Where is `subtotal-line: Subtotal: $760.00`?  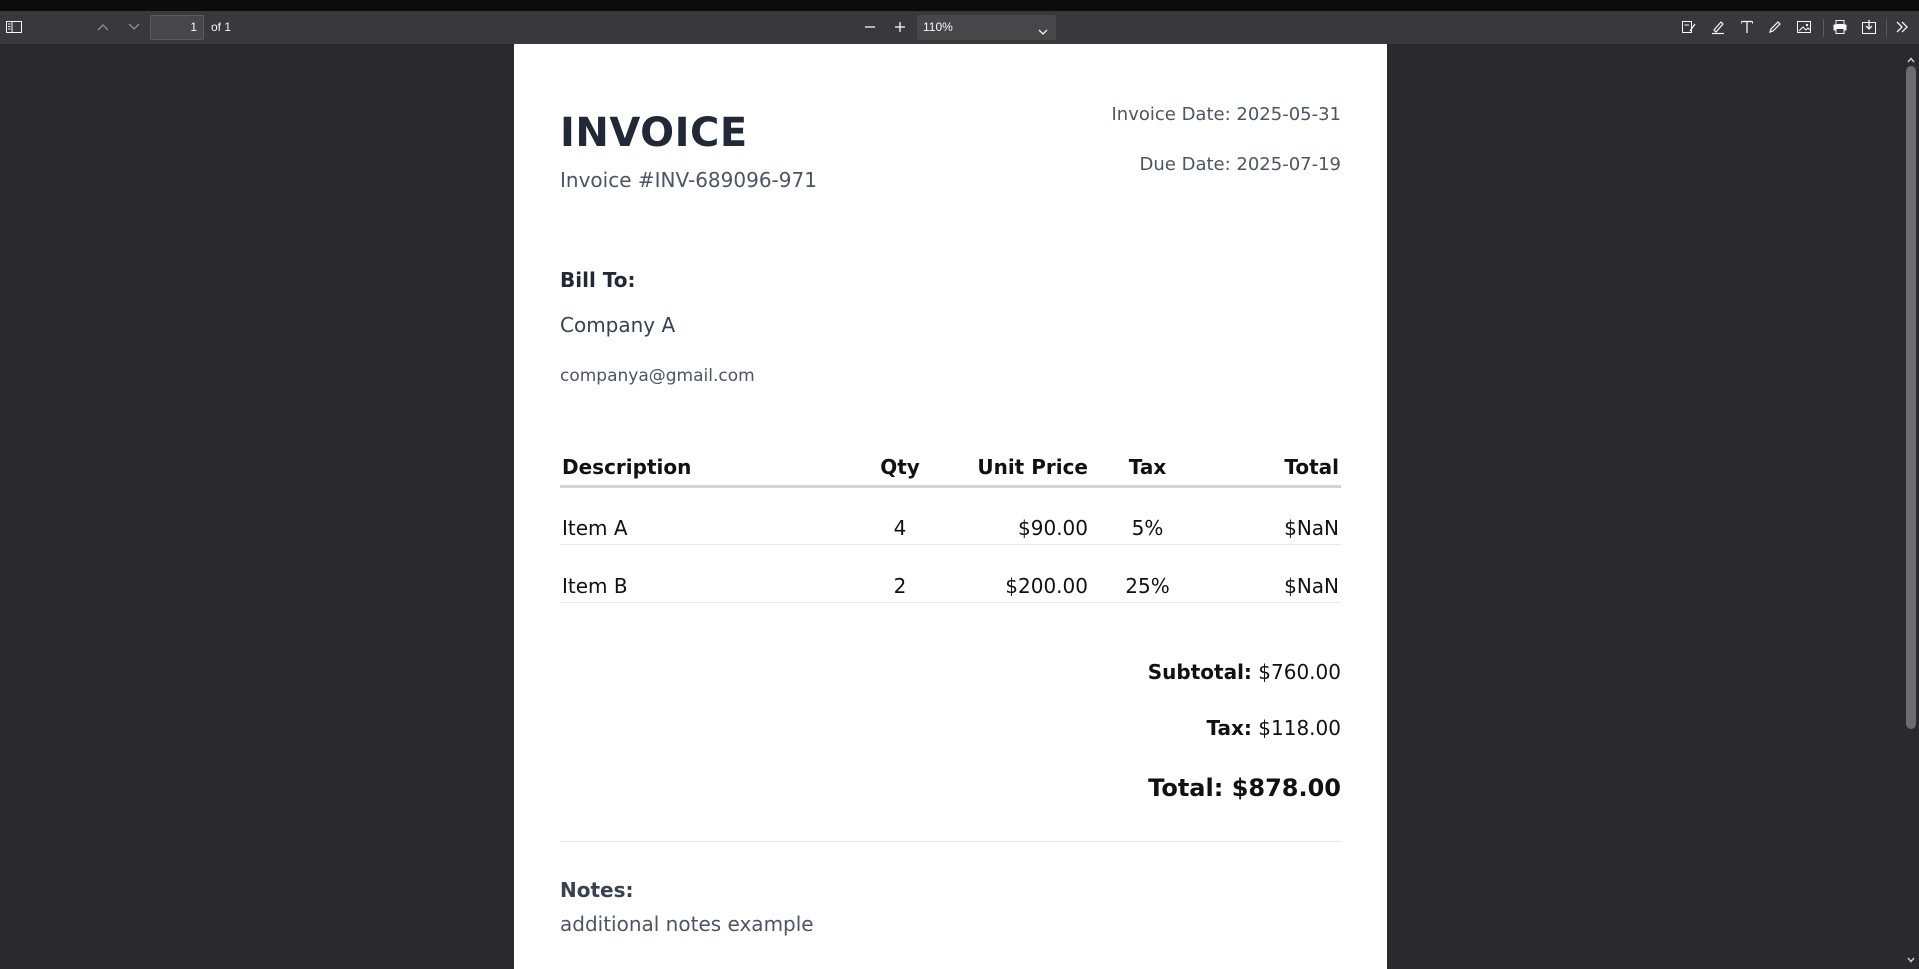
subtotal-line: Subtotal: $760.00 is located at coordinates (1244, 672).